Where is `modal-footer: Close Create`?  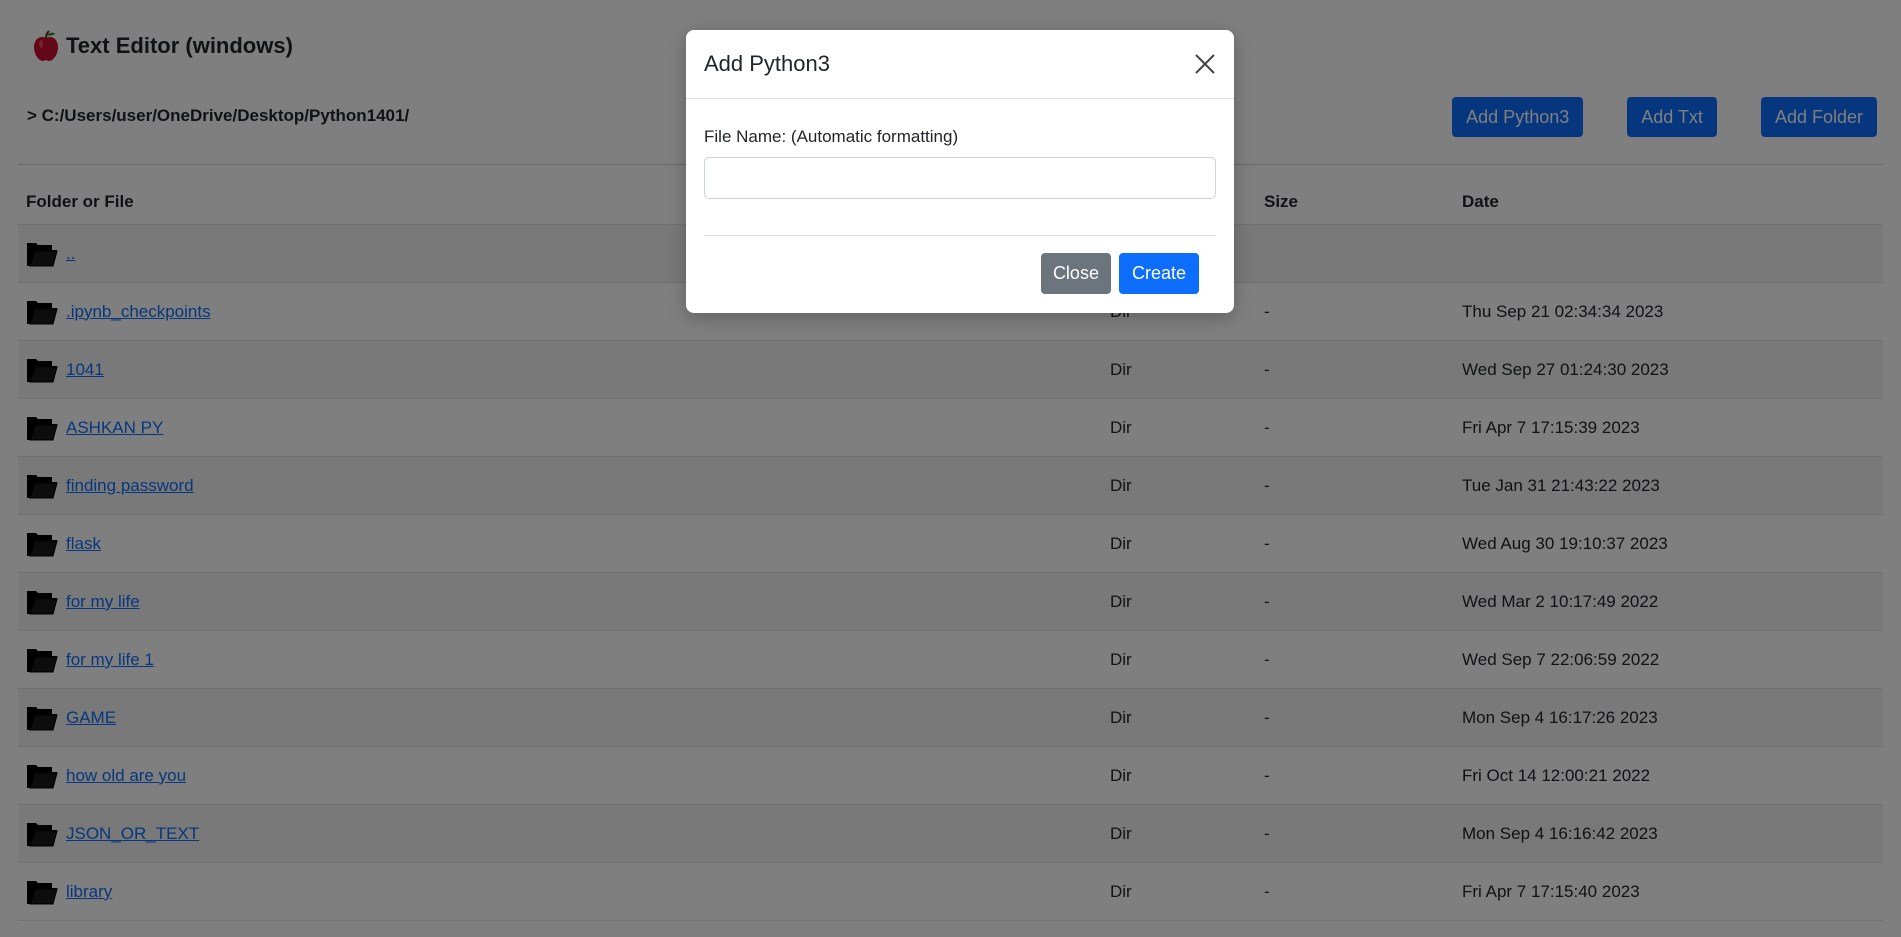 modal-footer: Close Create is located at coordinates (960, 265).